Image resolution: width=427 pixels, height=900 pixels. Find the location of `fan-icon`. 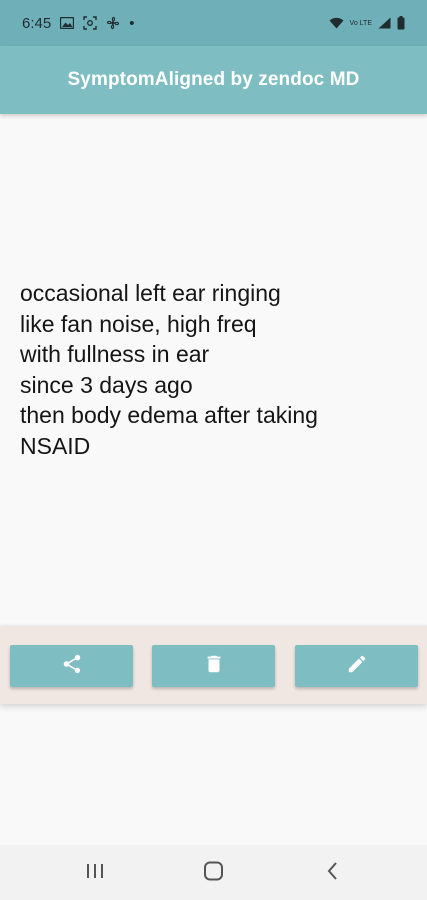

fan-icon is located at coordinates (113, 23).